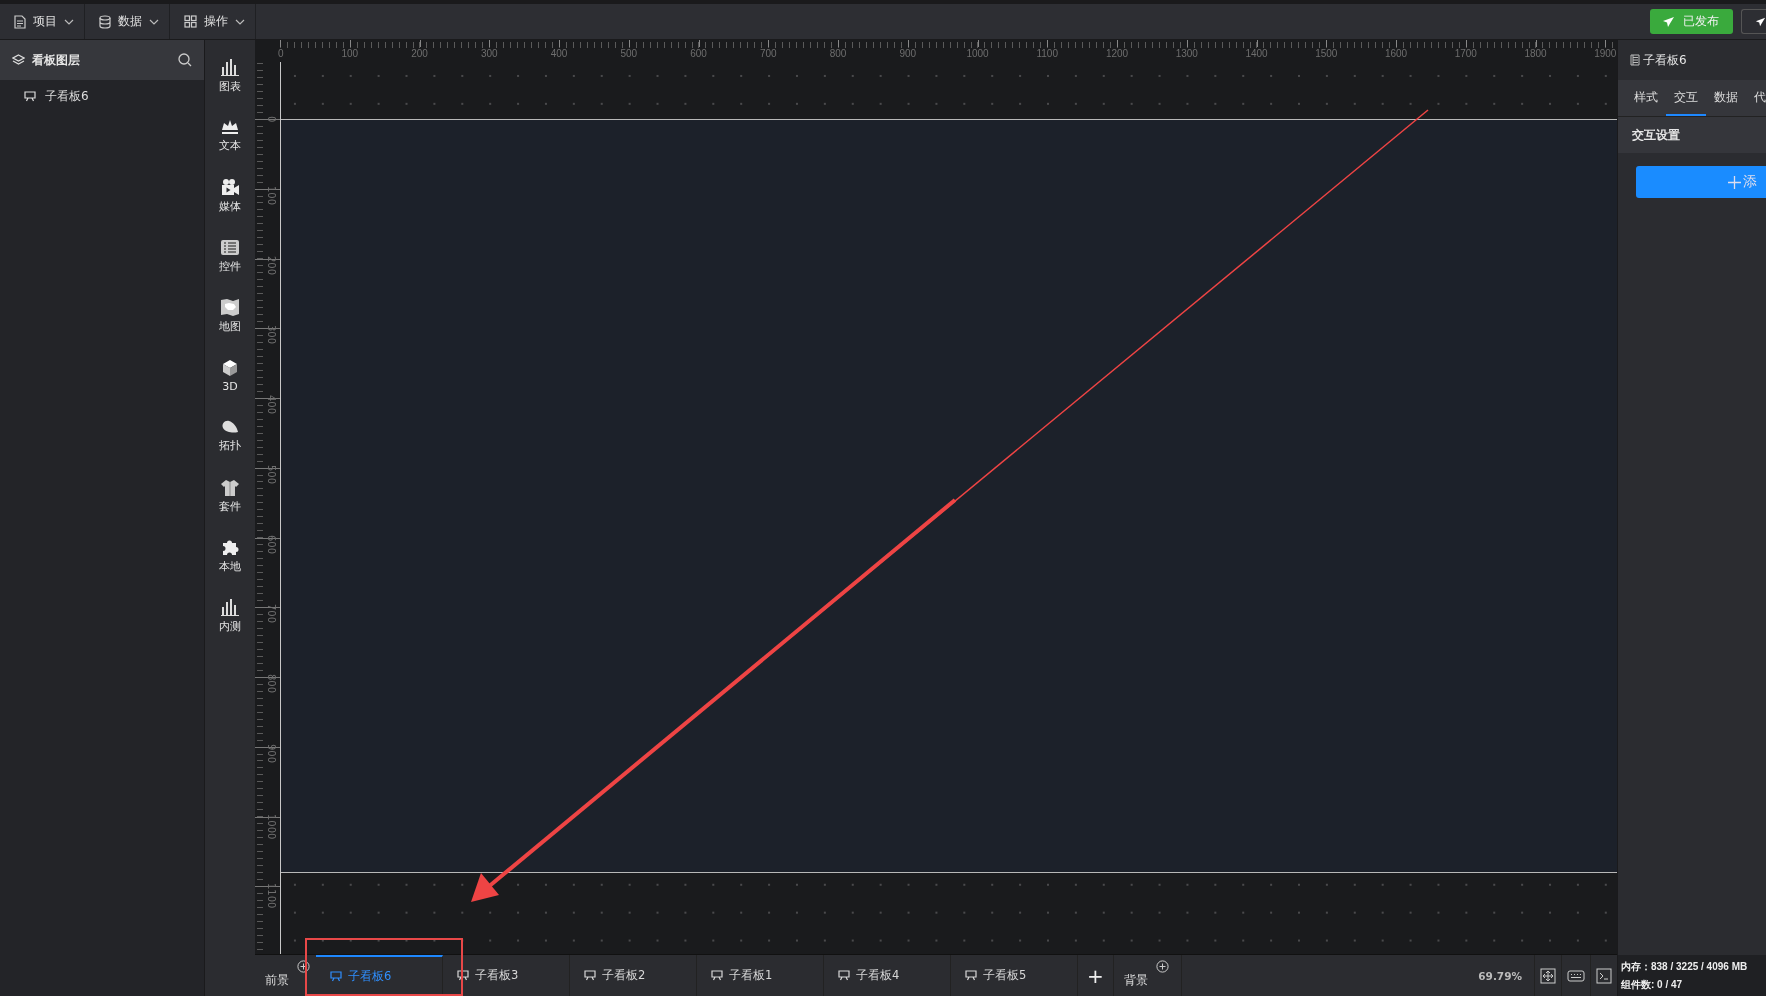 The image size is (1766, 996). I want to click on section-title: 交互设置, so click(1656, 135).